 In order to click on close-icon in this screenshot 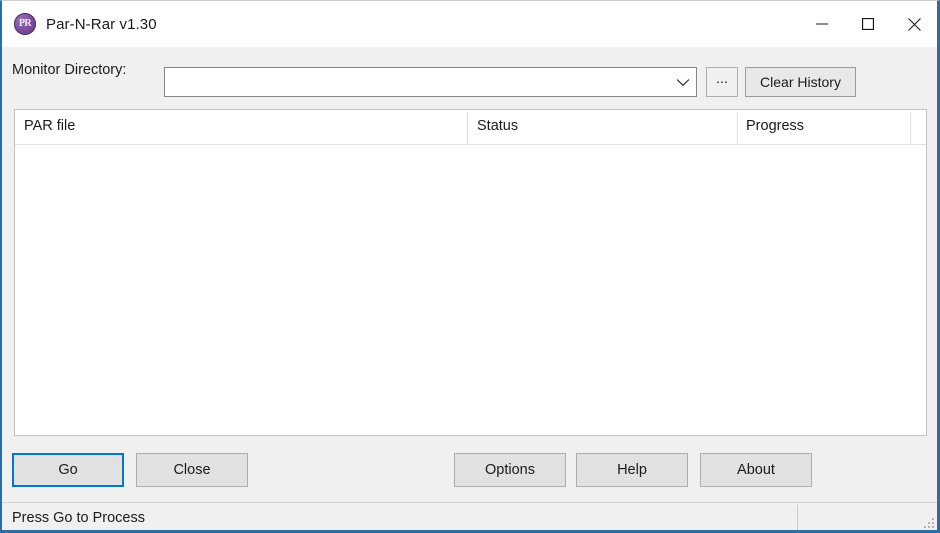, I will do `click(914, 24)`.